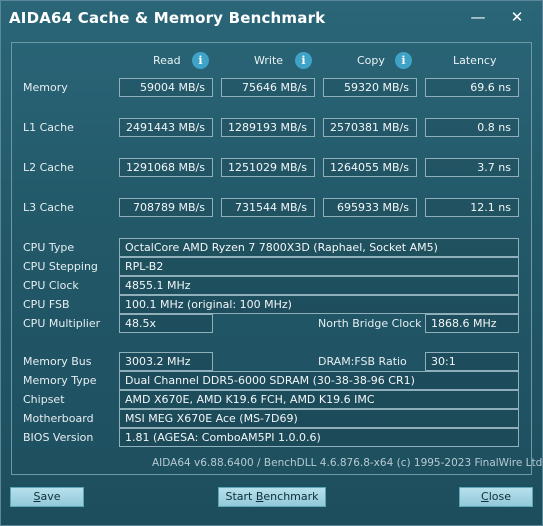 This screenshot has width=543, height=526. Describe the element at coordinates (166, 167) in the screenshot. I see `l2-read-value: 1291068 MB/s` at that location.